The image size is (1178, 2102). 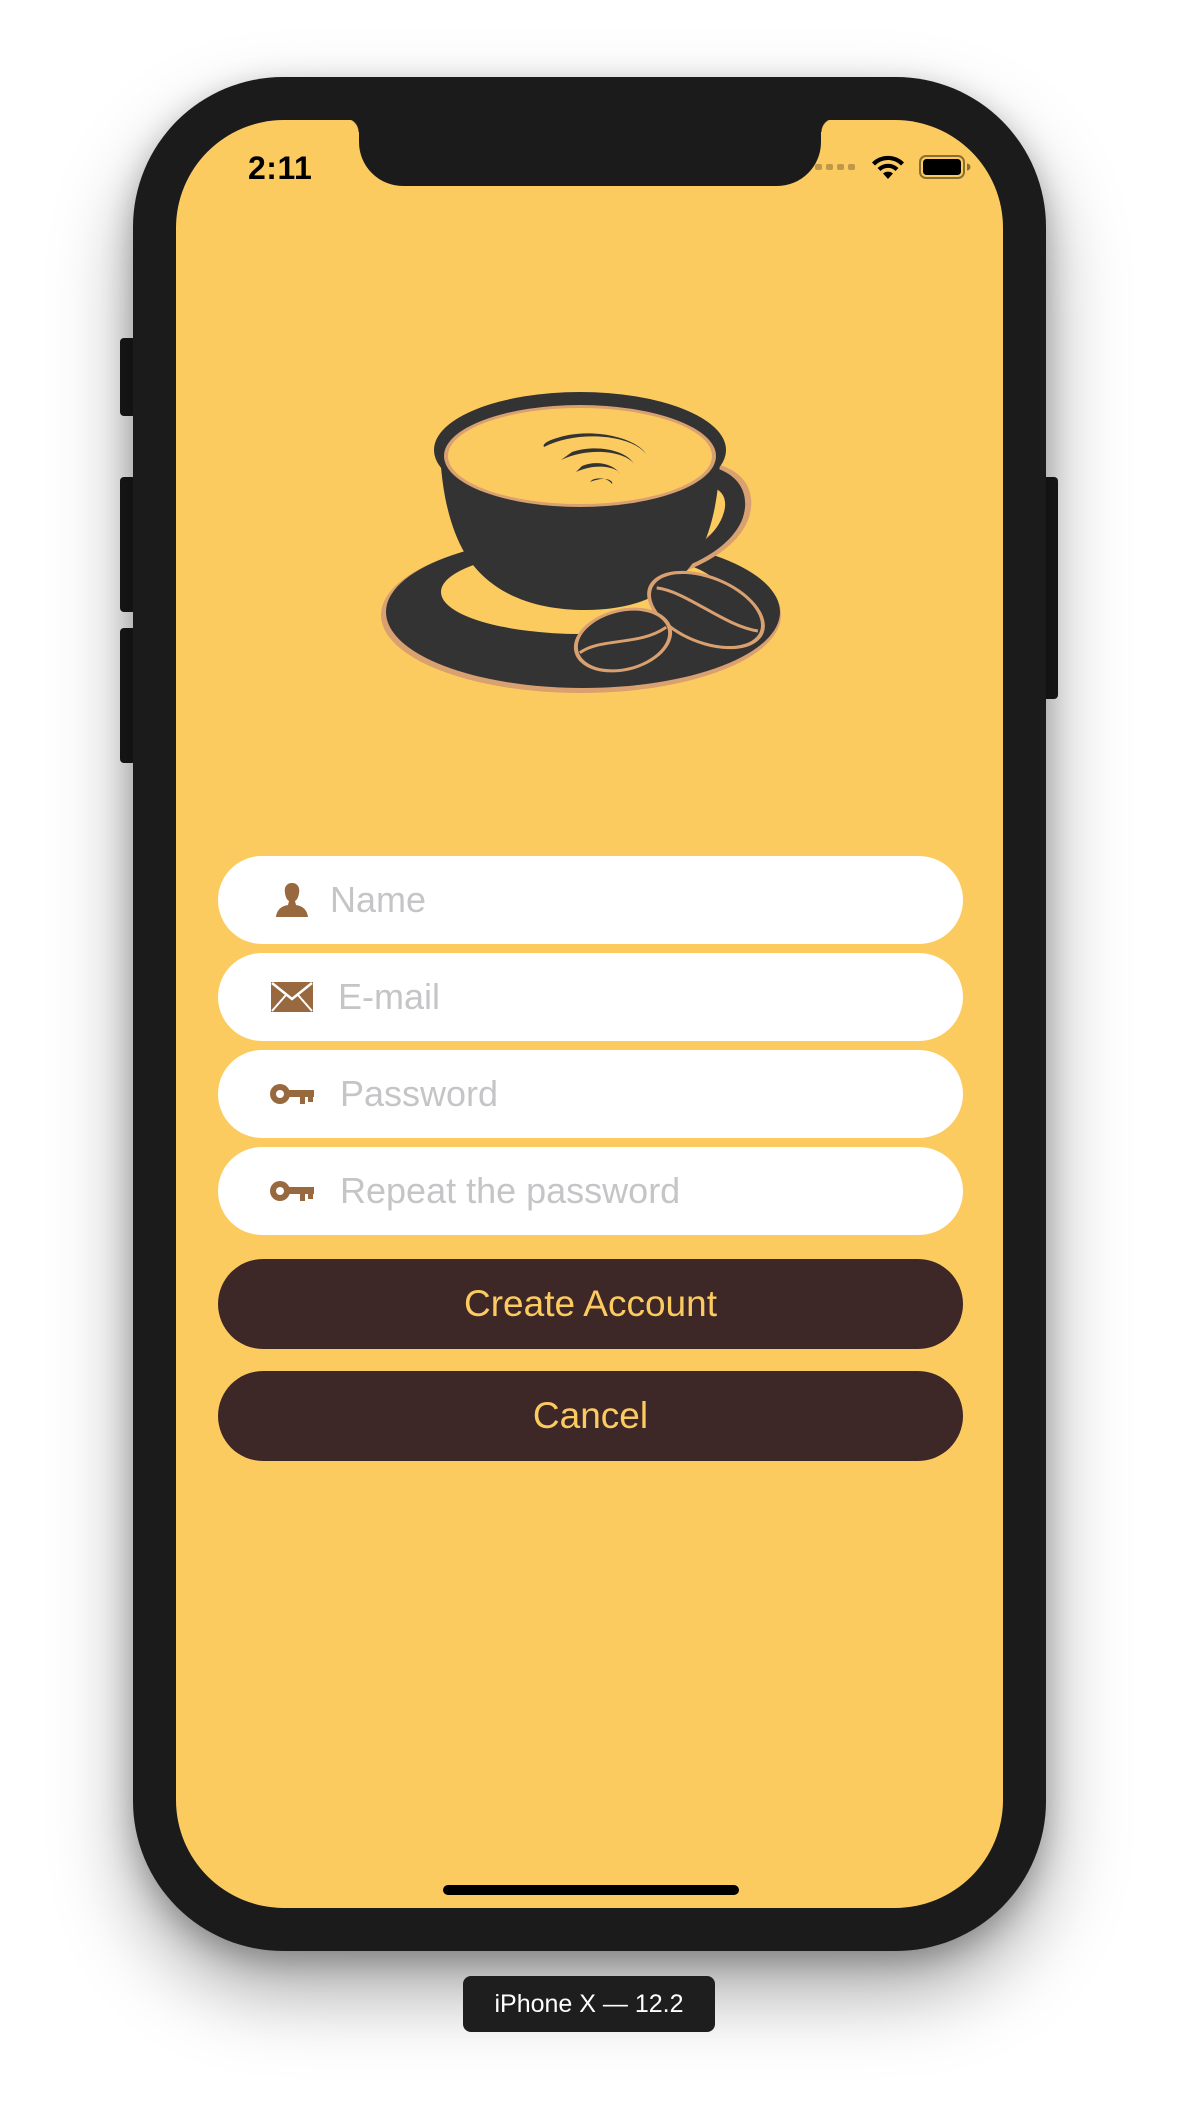 I want to click on wifi-icon, so click(x=888, y=167).